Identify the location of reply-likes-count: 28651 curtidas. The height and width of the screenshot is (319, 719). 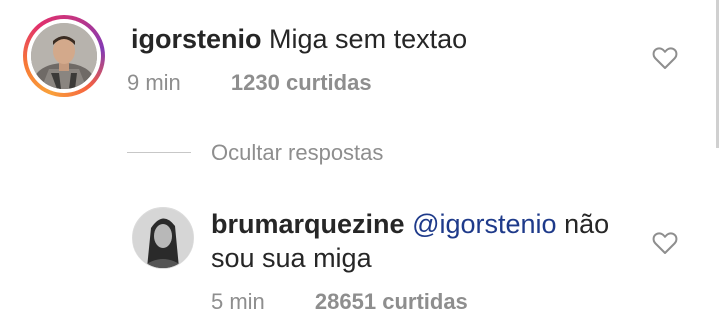
(391, 301).